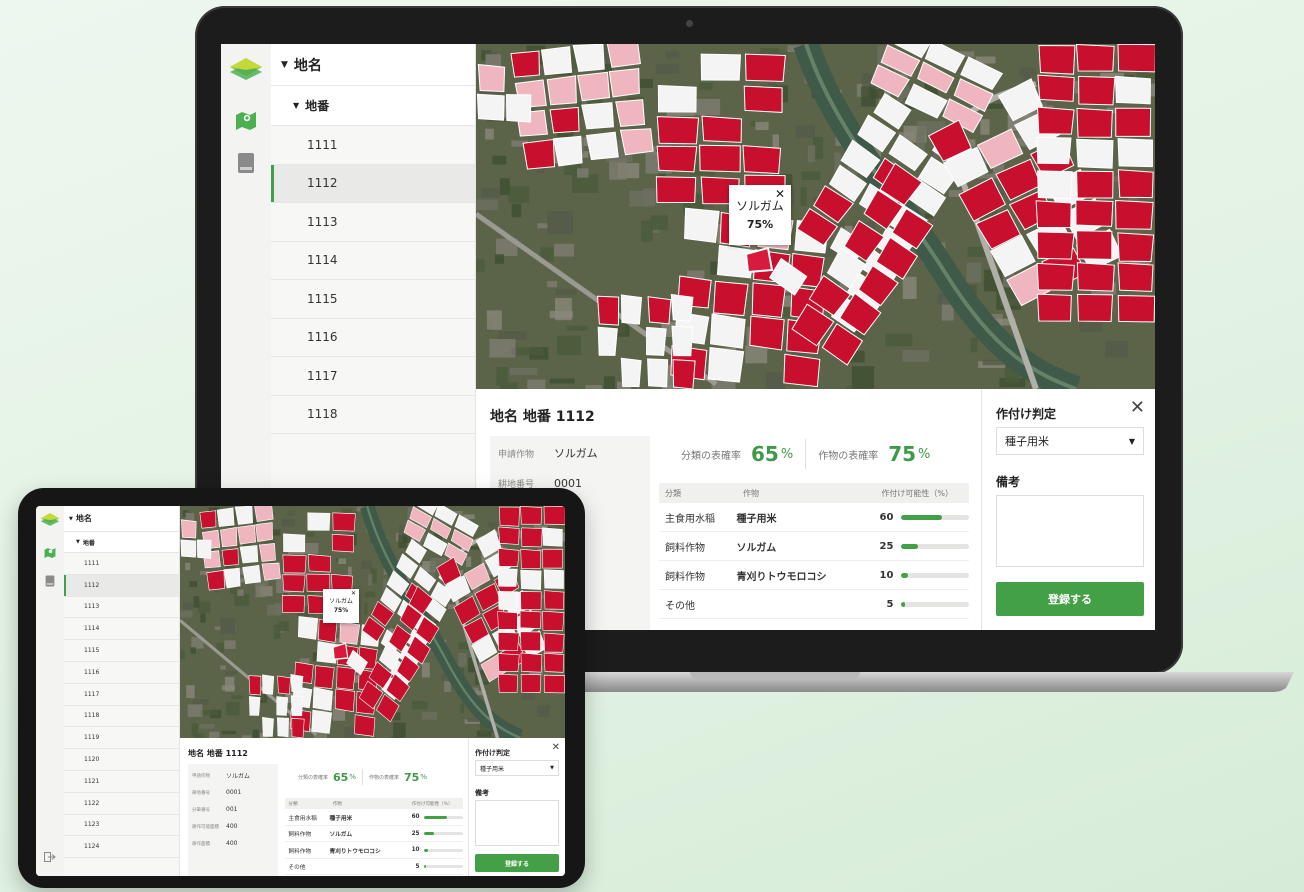 This screenshot has width=1304, height=892. Describe the element at coordinates (50, 856) in the screenshot. I see `logout-icon` at that location.